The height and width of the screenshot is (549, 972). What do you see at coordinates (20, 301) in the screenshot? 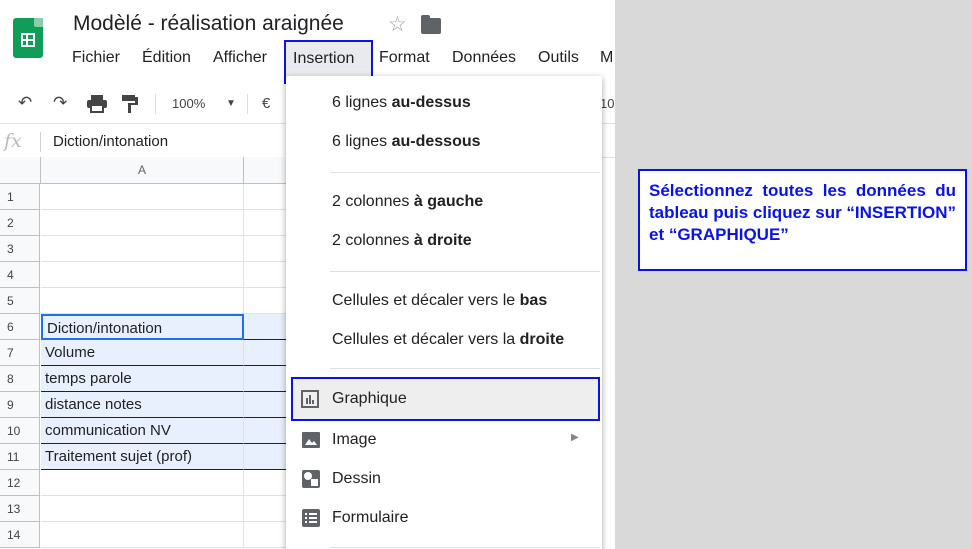
I see `row-header: 5` at bounding box center [20, 301].